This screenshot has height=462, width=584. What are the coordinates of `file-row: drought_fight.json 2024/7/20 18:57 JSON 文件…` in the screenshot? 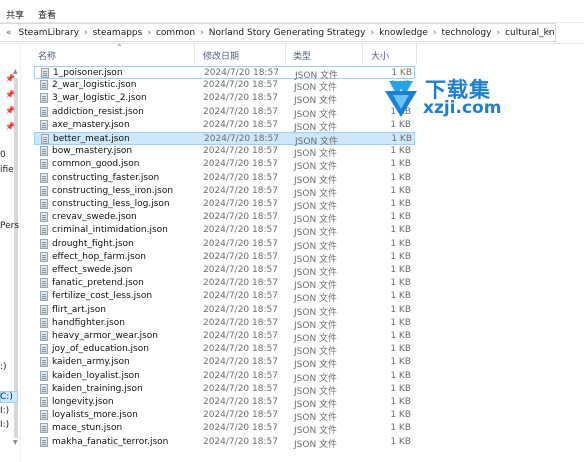 It's located at (224, 245).